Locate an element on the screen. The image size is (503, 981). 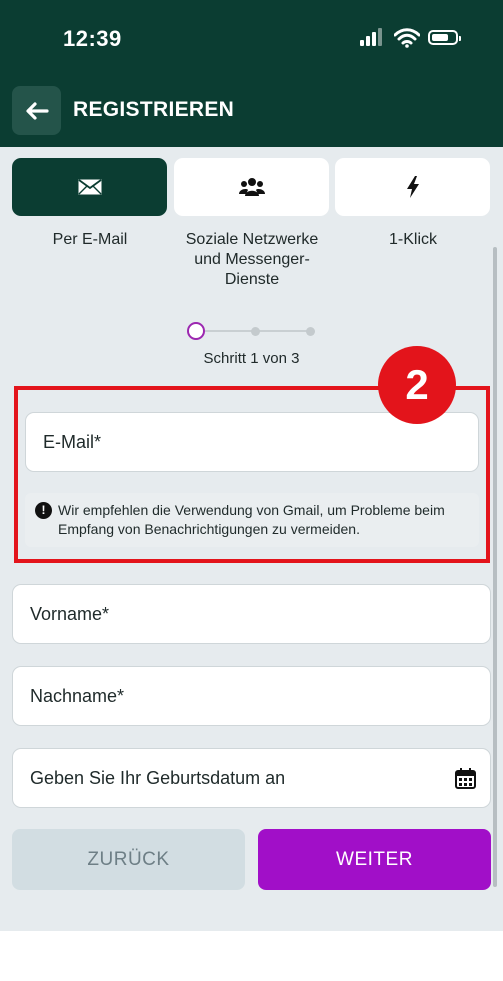
calendar-icon is located at coordinates (465, 778).